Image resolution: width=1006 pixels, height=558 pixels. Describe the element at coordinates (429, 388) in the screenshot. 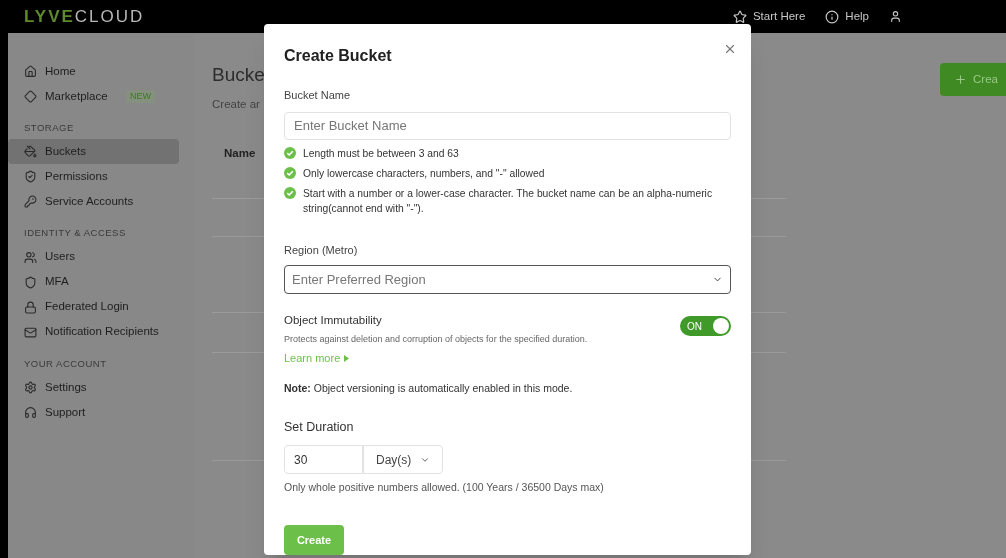

I see `note-text: Note: Object versioning is automatically enabled in this mode.` at that location.